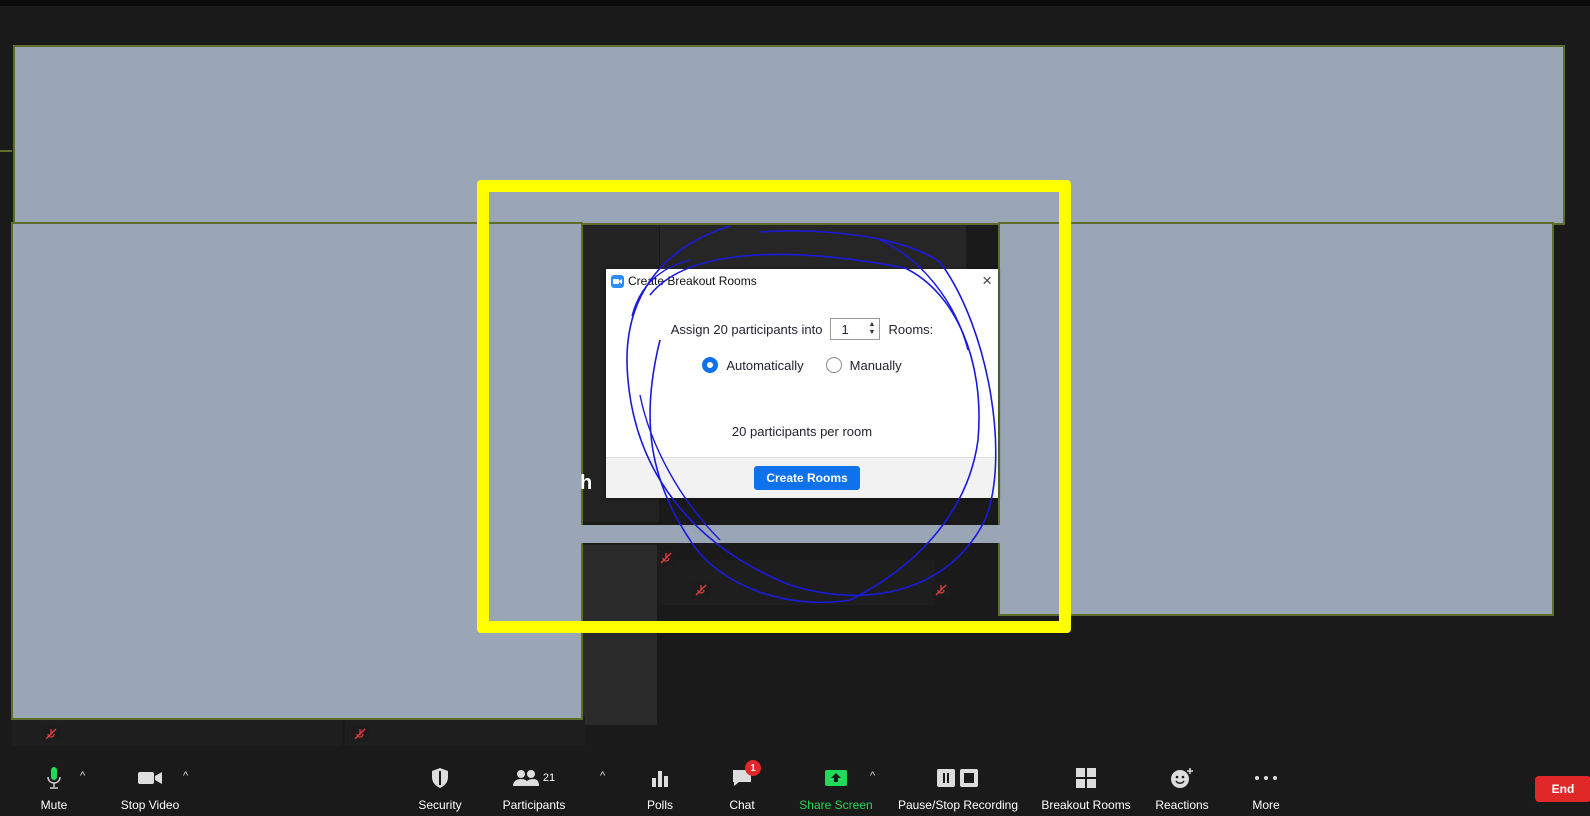 The image size is (1590, 816). I want to click on security-label: Security, so click(440, 805).